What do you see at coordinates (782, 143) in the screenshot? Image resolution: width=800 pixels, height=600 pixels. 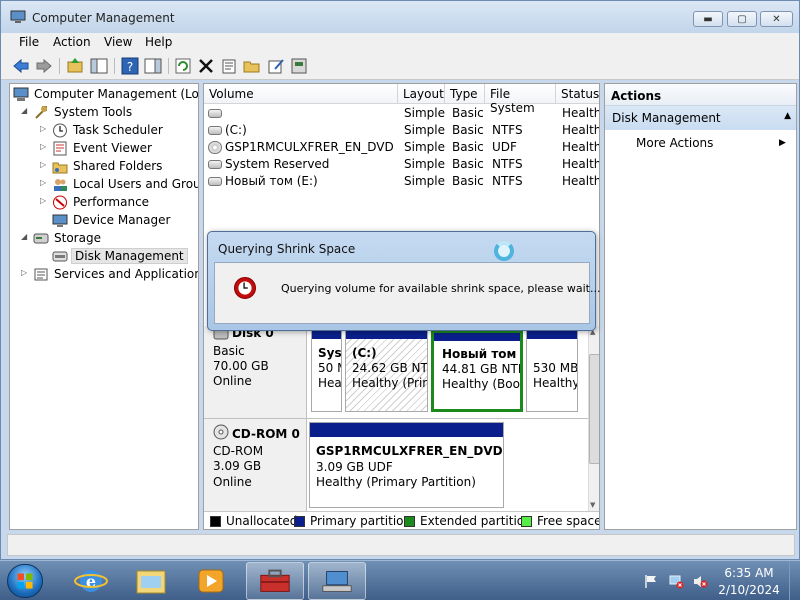 I see `submenu-arrow-icon: ▶` at bounding box center [782, 143].